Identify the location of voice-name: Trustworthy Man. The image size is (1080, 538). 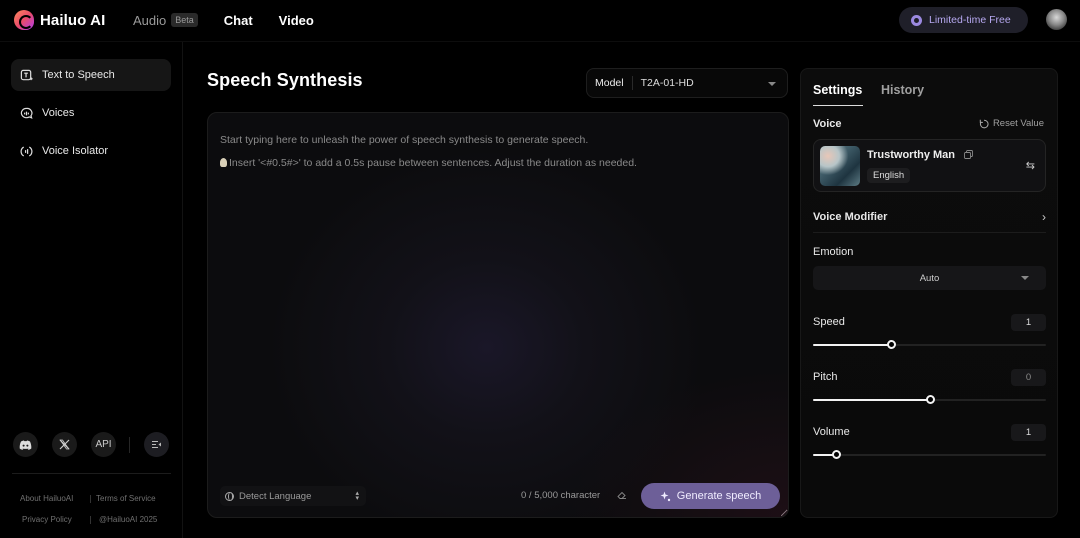
(911, 155).